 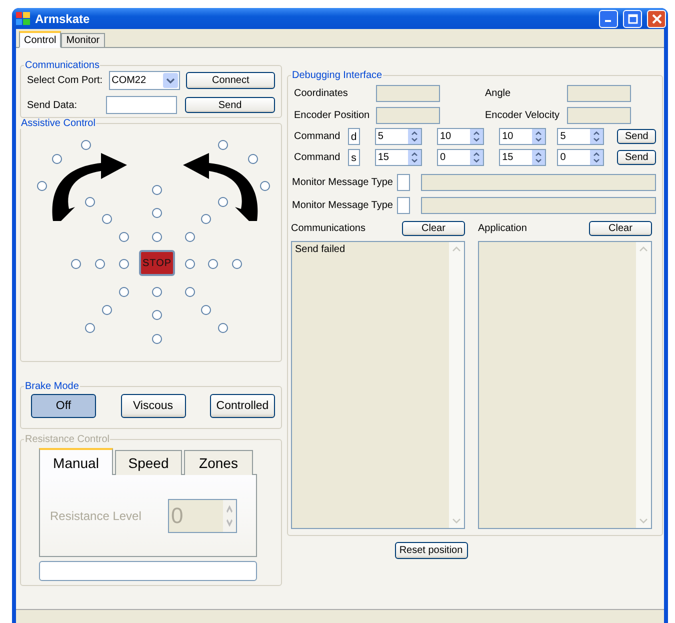 I want to click on command-code-field: d, so click(x=354, y=136).